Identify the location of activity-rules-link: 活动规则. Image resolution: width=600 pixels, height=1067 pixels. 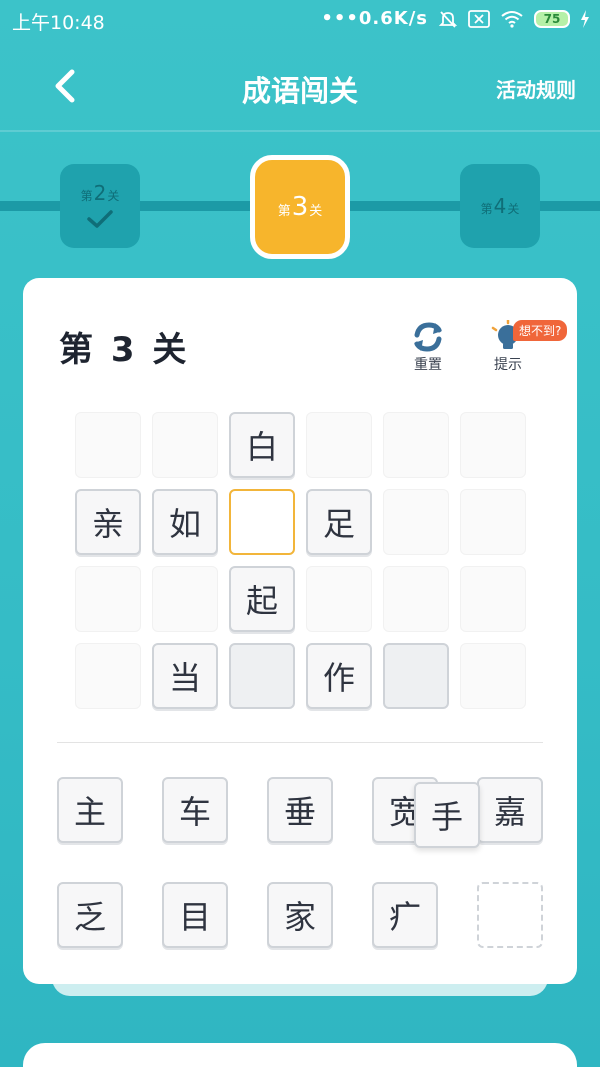
(536, 88).